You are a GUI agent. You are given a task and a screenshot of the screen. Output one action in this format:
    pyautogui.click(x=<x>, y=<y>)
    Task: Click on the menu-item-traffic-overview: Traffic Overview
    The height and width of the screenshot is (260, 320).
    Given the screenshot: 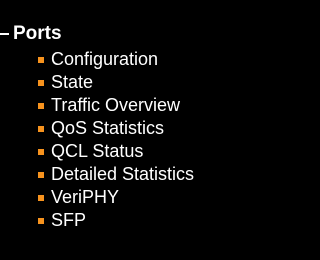 What is the action you would take?
    pyautogui.click(x=116, y=105)
    